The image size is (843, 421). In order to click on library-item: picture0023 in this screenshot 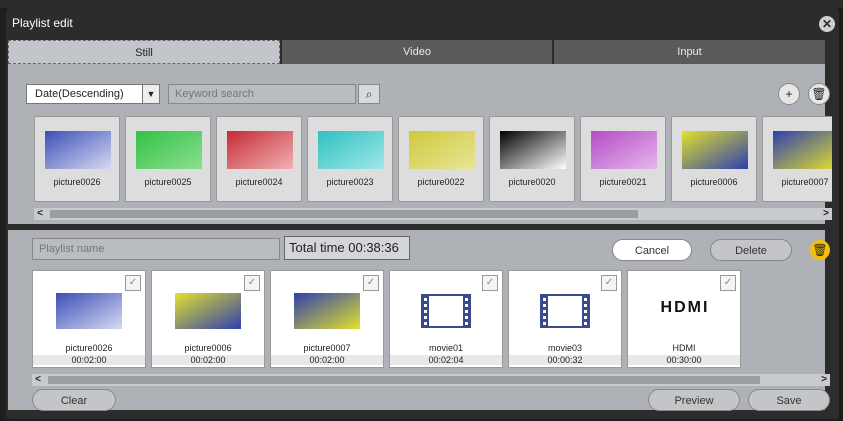, I will do `click(350, 159)`.